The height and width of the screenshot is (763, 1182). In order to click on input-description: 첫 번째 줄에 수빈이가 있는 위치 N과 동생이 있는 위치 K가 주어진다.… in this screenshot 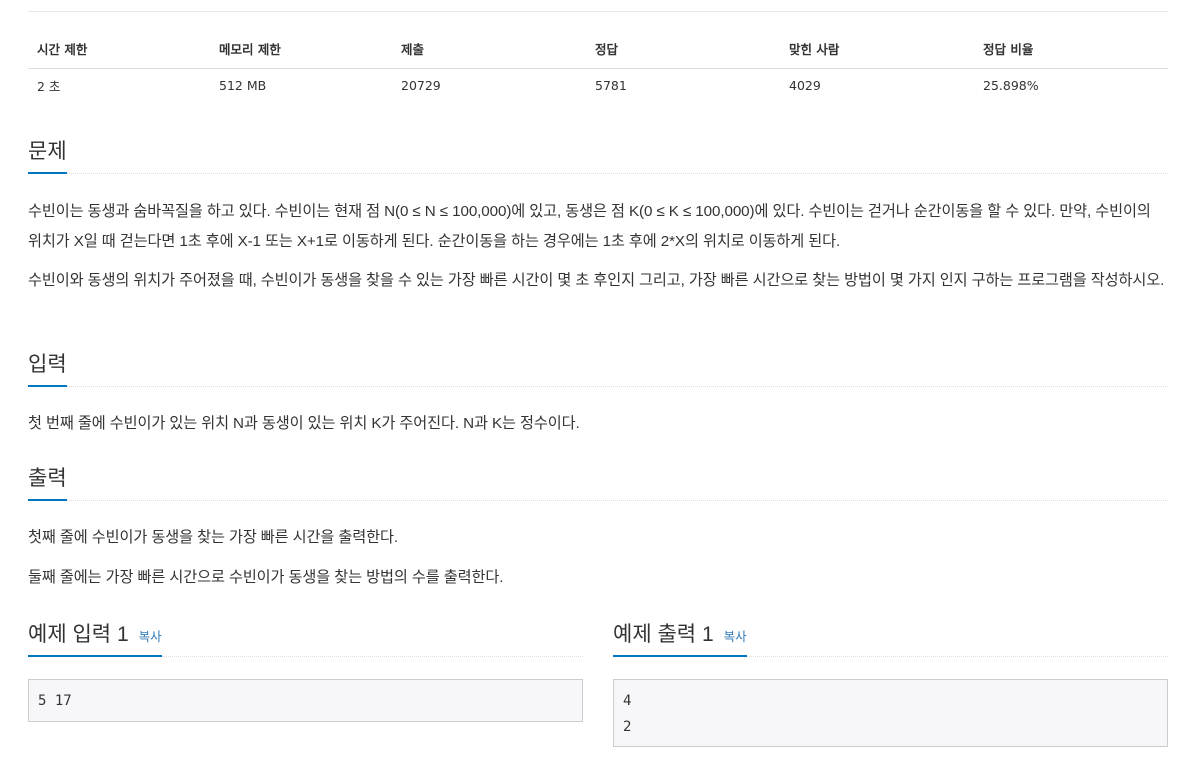, I will do `click(304, 423)`.